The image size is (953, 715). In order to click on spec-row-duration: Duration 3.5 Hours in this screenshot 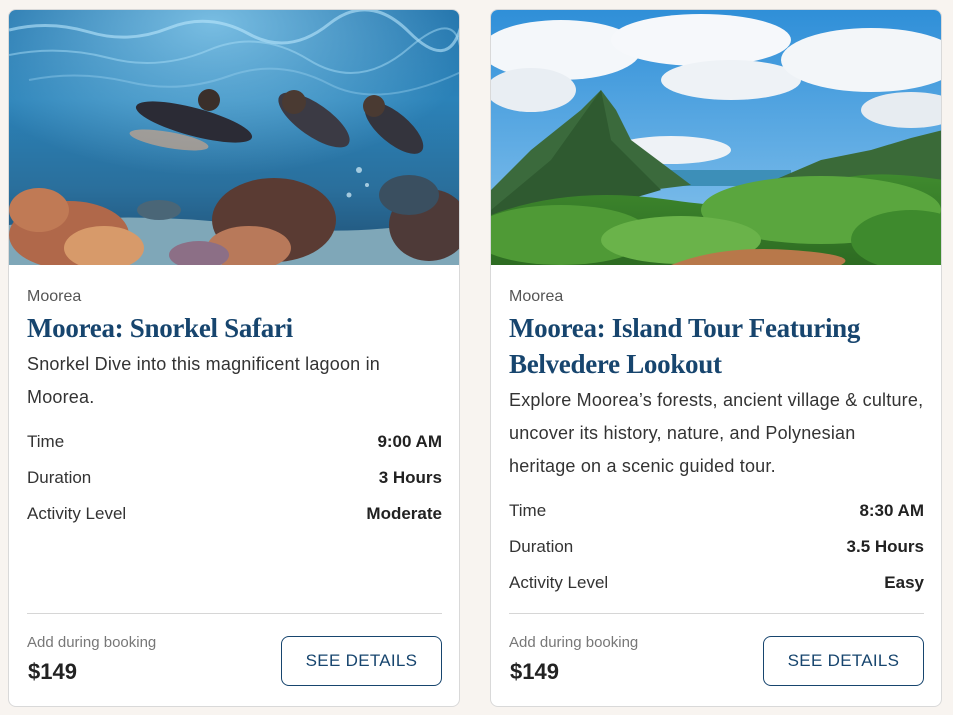, I will do `click(716, 547)`.